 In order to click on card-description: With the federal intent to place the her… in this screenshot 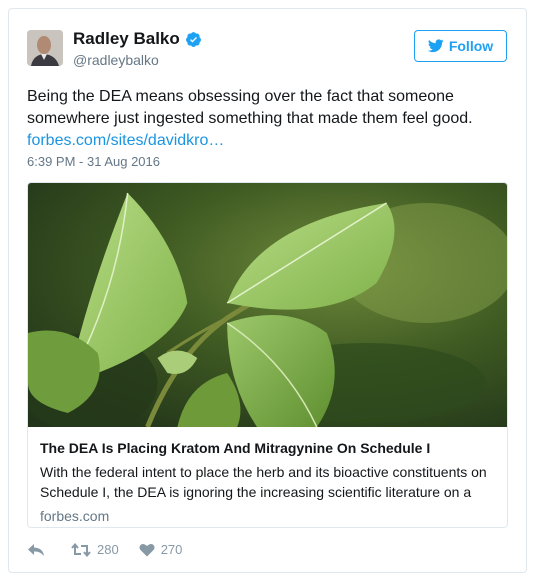, I will do `click(263, 482)`.